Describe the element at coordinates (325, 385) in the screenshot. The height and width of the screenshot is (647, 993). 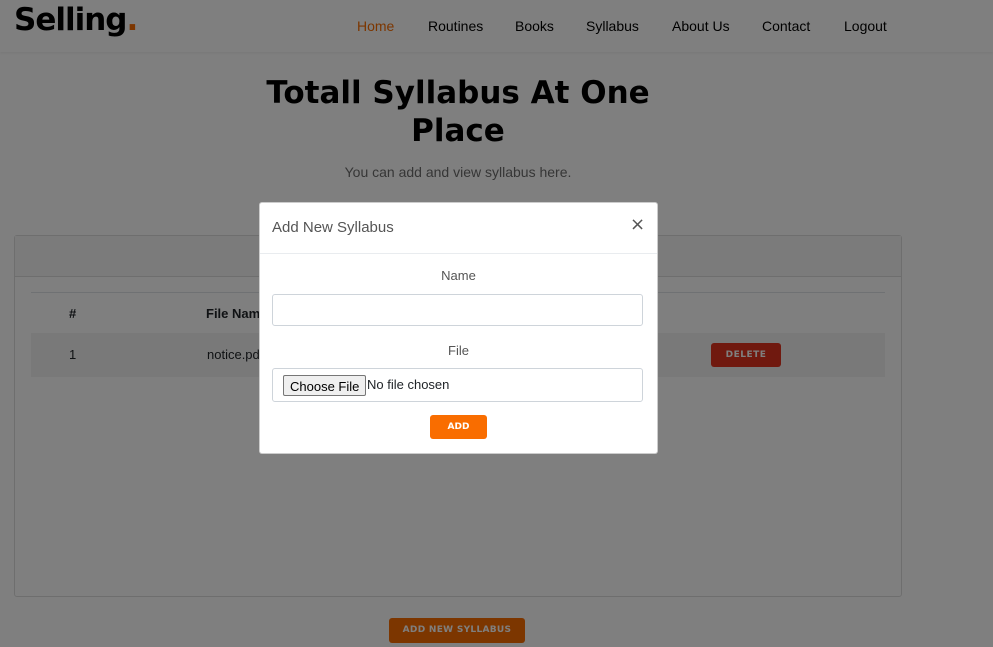
I see `choose-file-button: Choose File` at that location.